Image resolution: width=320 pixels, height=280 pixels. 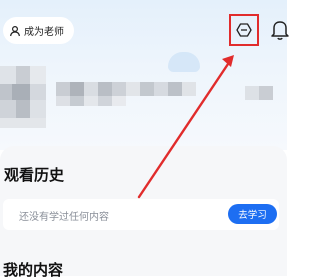 What do you see at coordinates (33, 270) in the screenshot?
I see `my-content-title: 我的内容` at bounding box center [33, 270].